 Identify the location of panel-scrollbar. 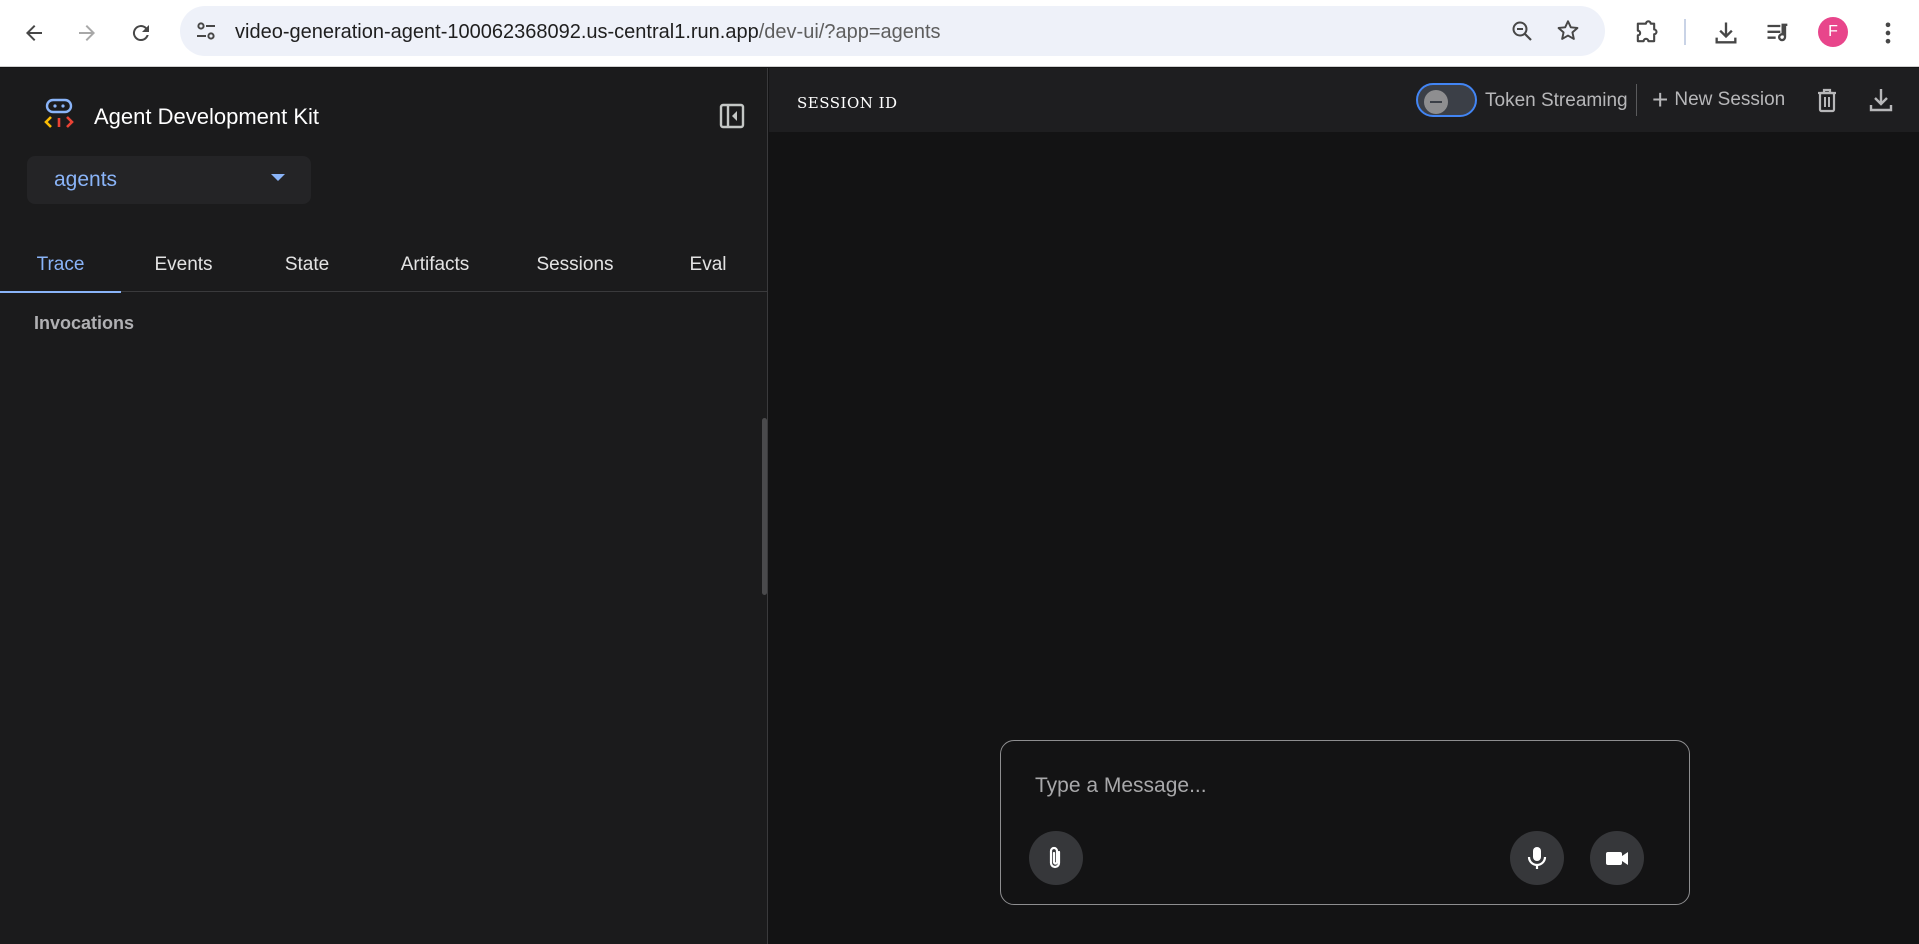
(764, 506).